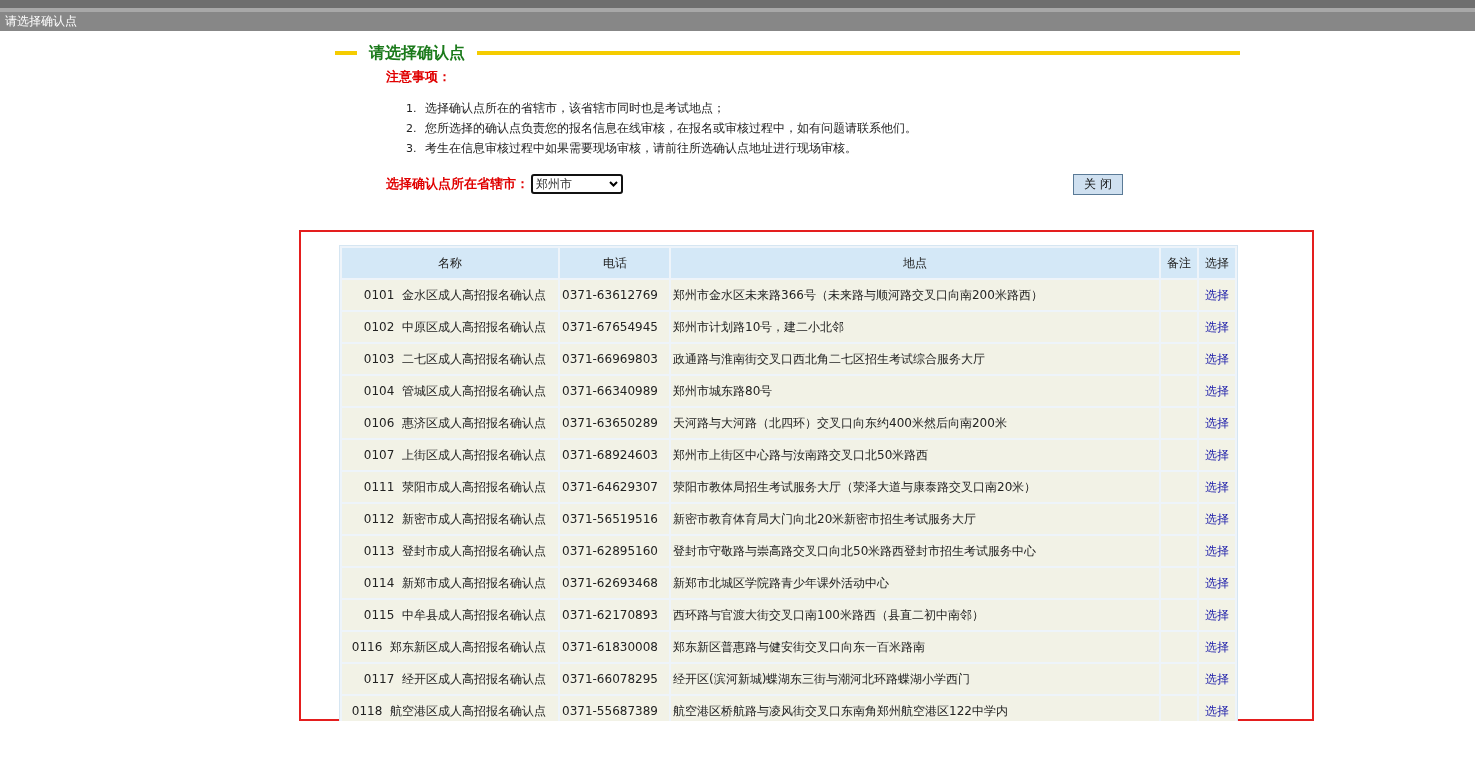 This screenshot has height=773, width=1475. I want to click on table-cell: 政通路与淮南街交叉口西北角二七区招生考试综合服务大厅, so click(915, 359).